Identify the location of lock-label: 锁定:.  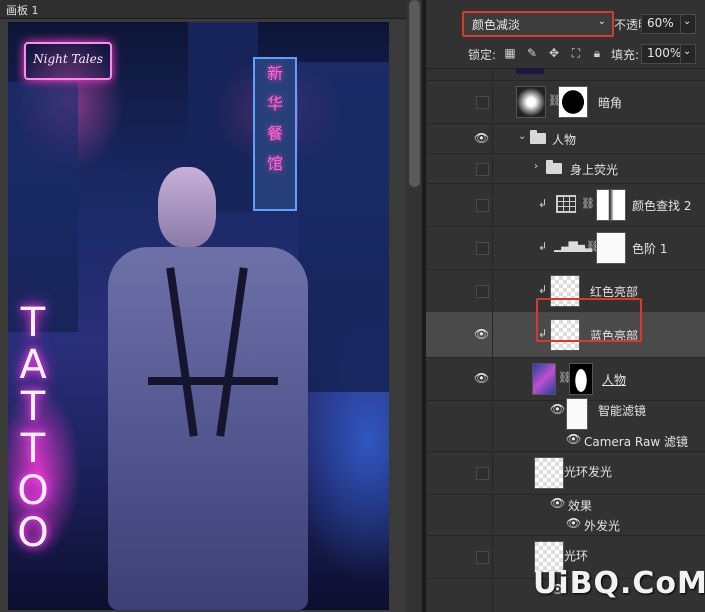
(482, 55).